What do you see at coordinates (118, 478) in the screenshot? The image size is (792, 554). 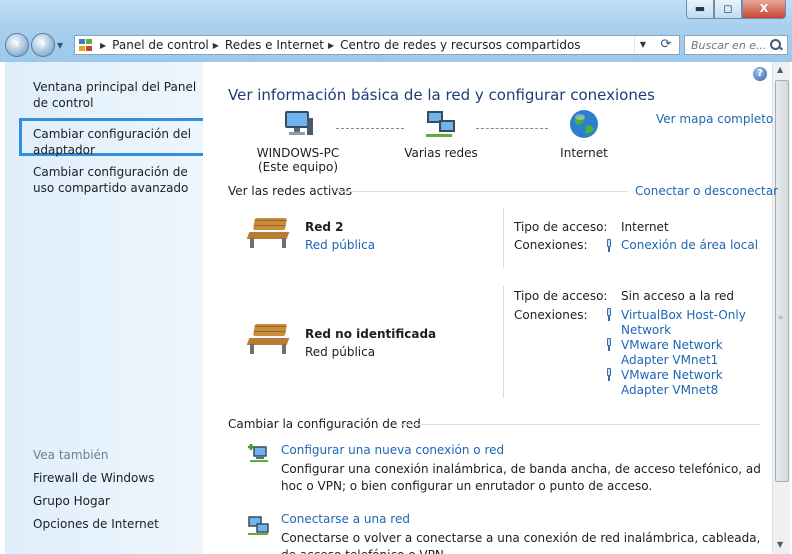 I see `sidebar-item-firewall: Firewall de Windows` at bounding box center [118, 478].